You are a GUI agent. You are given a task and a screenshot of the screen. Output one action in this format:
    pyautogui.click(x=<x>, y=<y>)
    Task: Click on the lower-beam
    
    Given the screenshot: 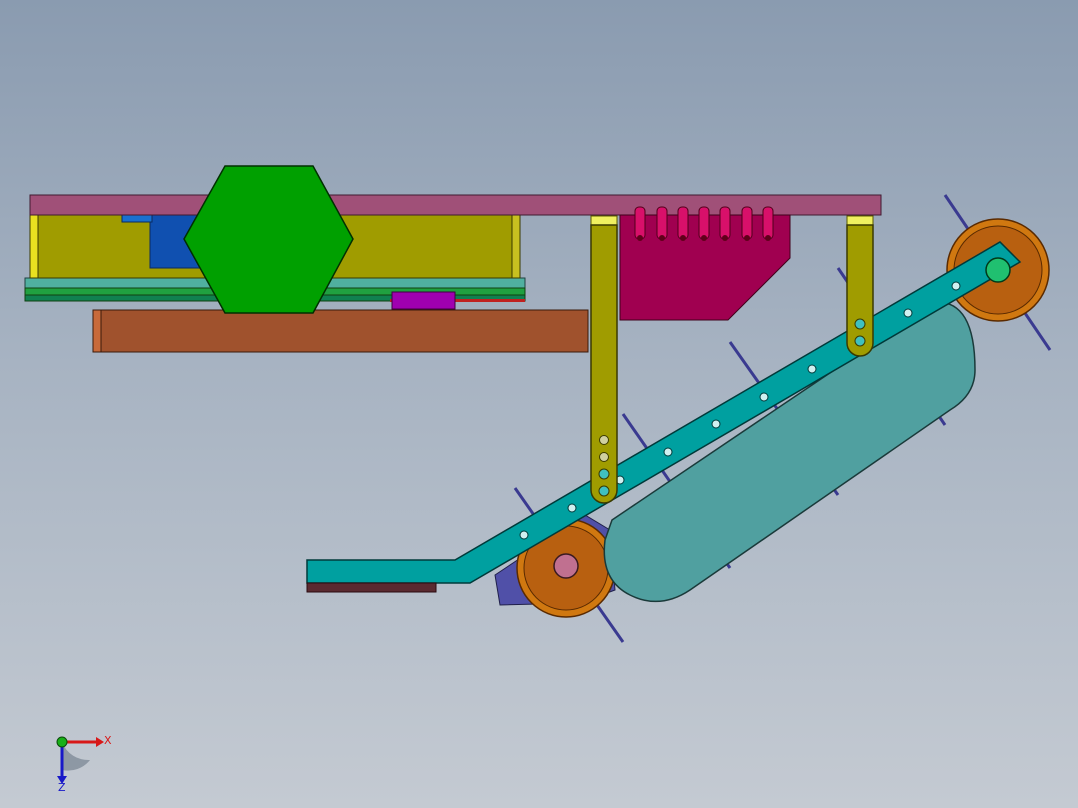 What is the action you would take?
    pyautogui.click(x=340, y=331)
    